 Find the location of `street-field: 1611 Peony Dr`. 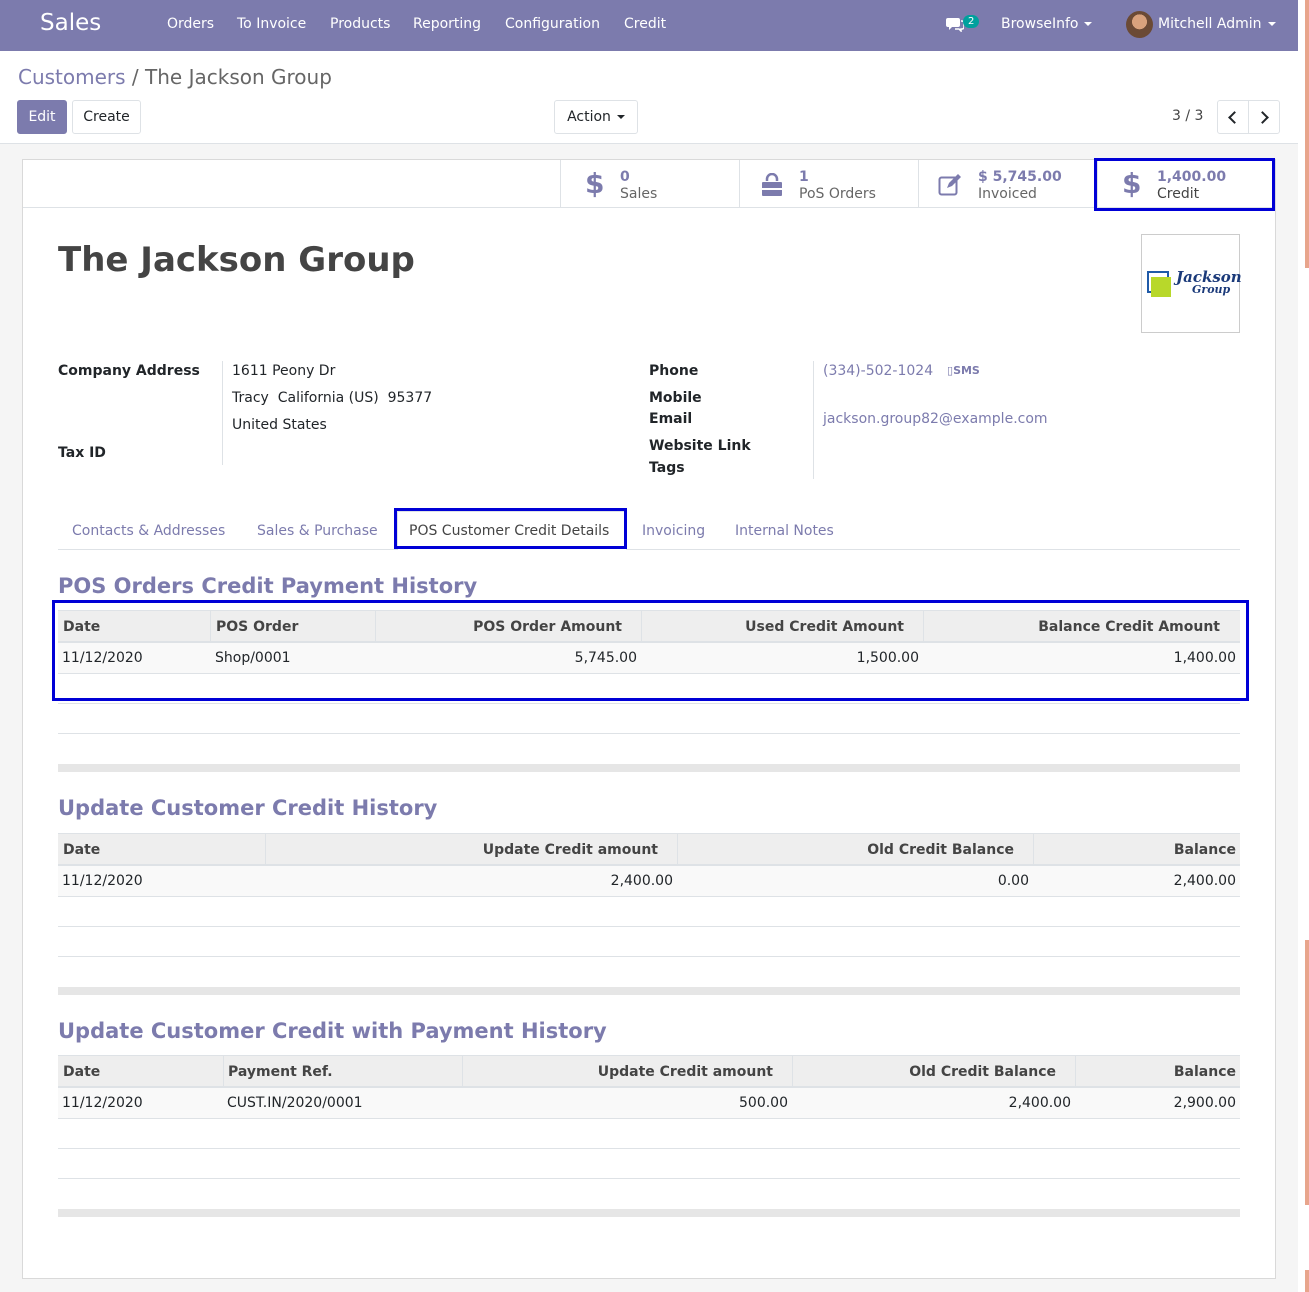

street-field: 1611 Peony Dr is located at coordinates (283, 371).